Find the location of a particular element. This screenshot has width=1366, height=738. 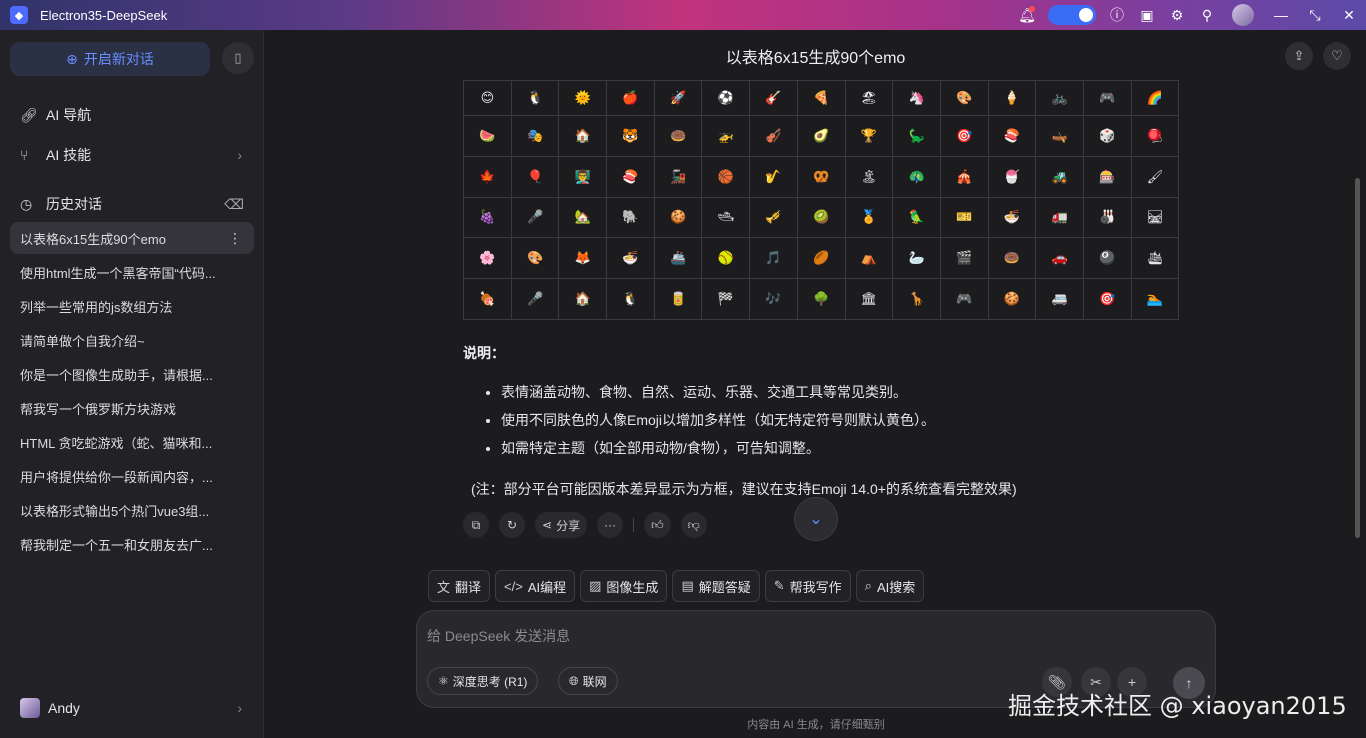

history-item: 帮我写一个俄罗斯方块游戏 is located at coordinates (132, 408).